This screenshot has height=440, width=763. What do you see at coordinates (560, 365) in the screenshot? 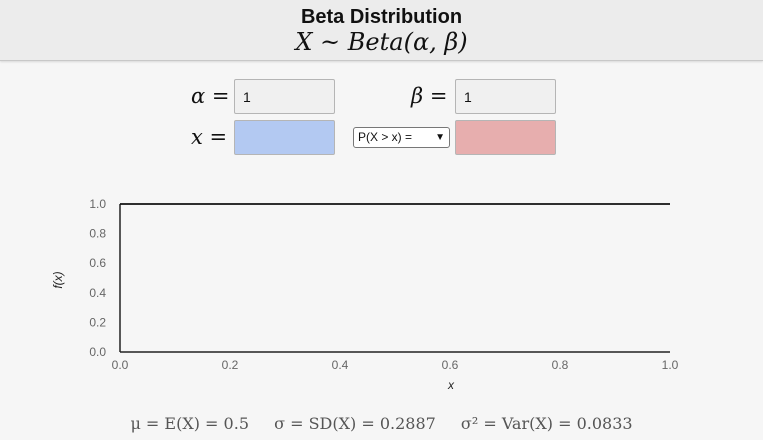
I see `x-tick-label: 0.8` at bounding box center [560, 365].